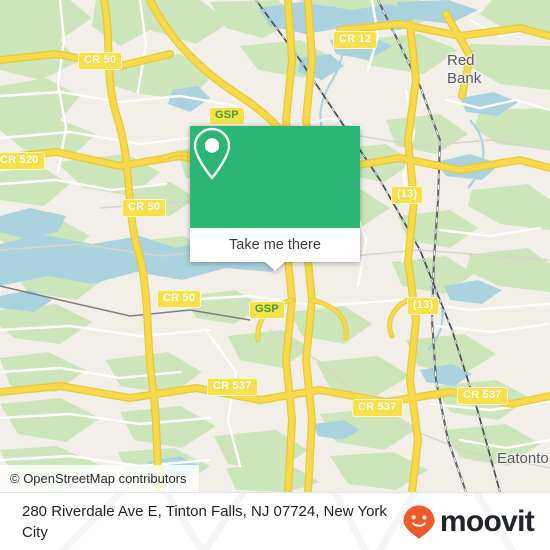 The width and height of the screenshot is (550, 550). I want to click on road-shield-5: (13), so click(407, 195).